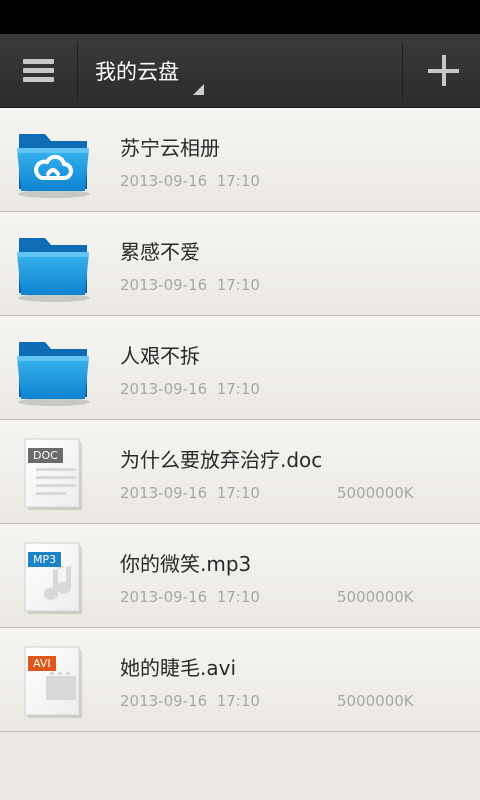 This screenshot has width=480, height=800. Describe the element at coordinates (240, 17) in the screenshot. I see `status-bar` at that location.